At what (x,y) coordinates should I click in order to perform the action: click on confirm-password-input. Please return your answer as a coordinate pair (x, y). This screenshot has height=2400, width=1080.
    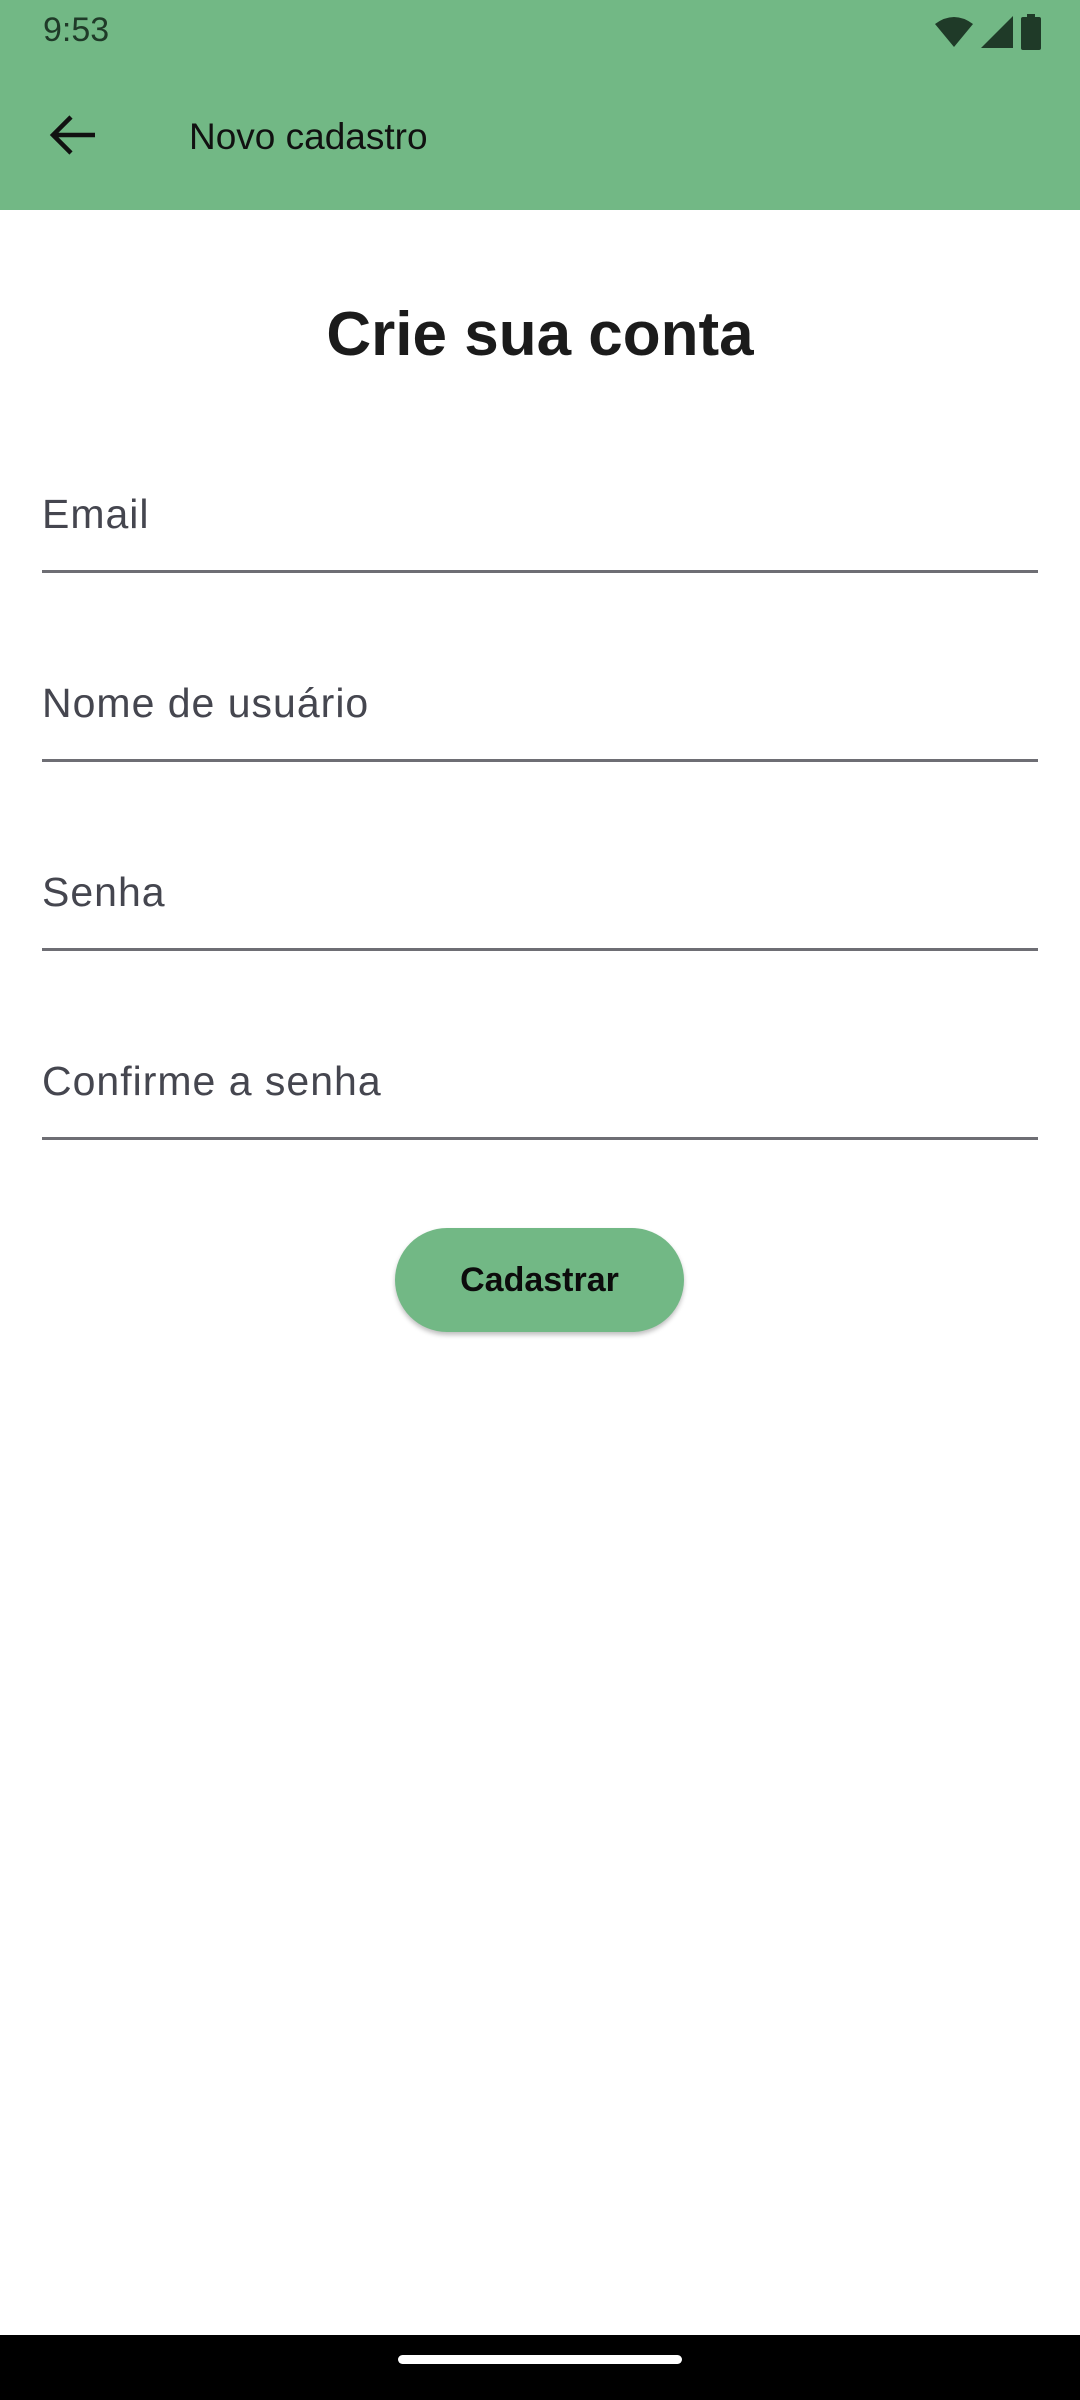
    Looking at the image, I should click on (540, 1081).